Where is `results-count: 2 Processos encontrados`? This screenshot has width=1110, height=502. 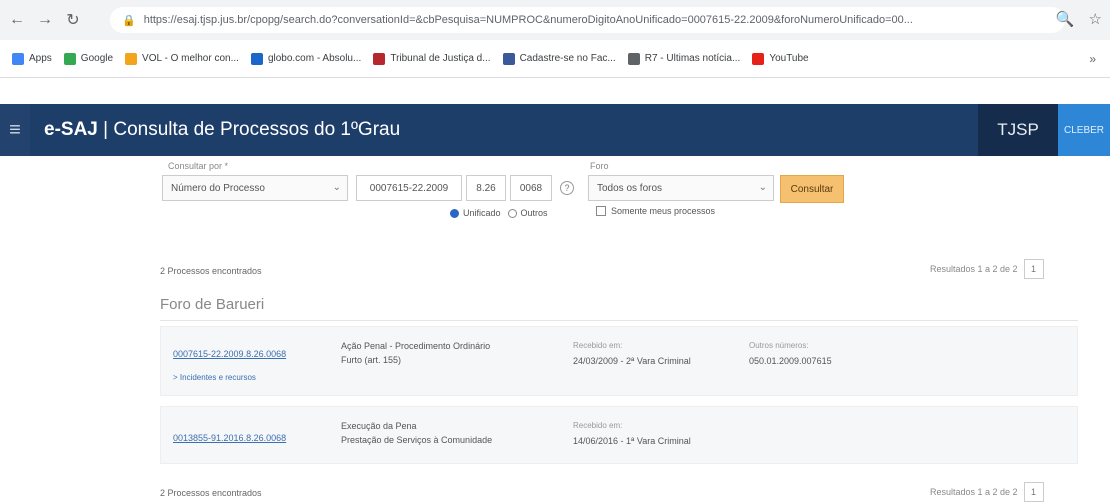
results-count: 2 Processos encontrados is located at coordinates (211, 271).